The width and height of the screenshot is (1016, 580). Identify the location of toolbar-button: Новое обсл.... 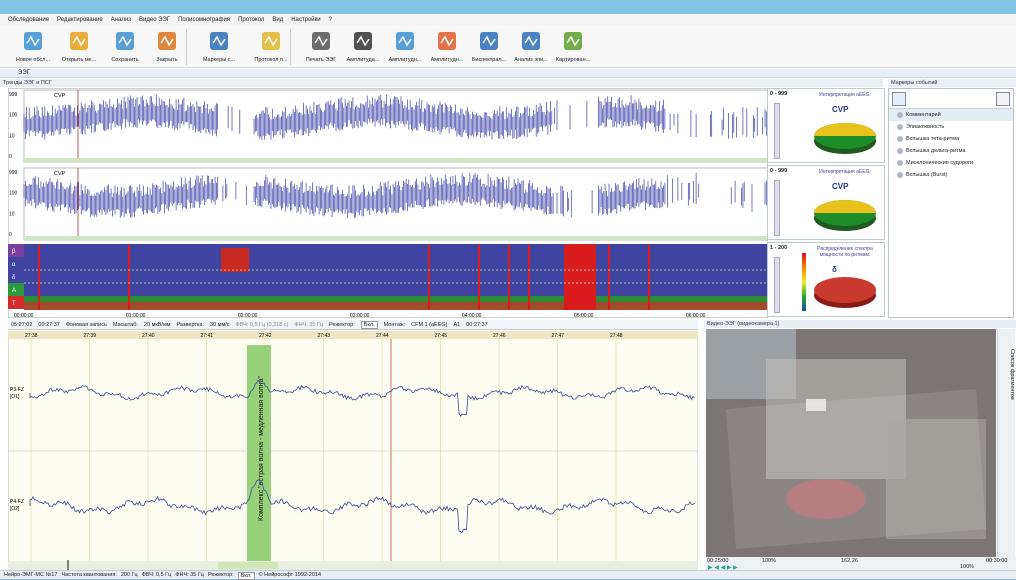
(33, 45).